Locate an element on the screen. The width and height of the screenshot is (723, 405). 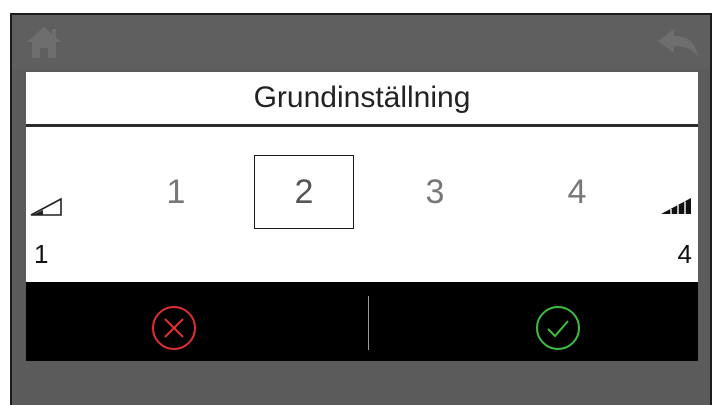
level-option-1: 1 is located at coordinates (176, 192).